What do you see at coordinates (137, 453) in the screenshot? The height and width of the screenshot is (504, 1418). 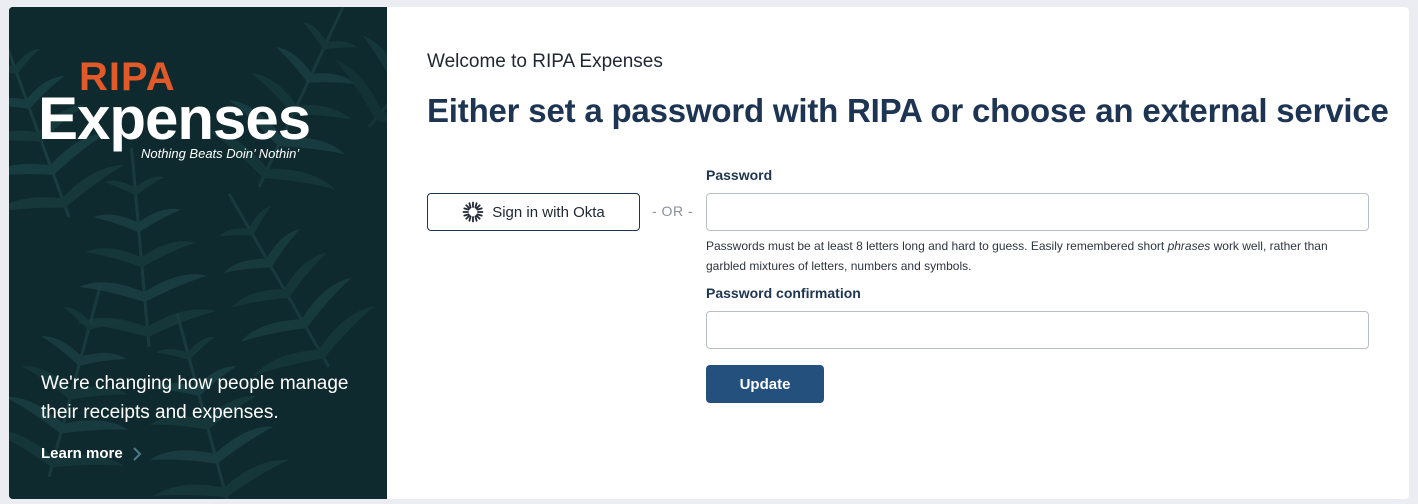 I see `chevron-right-icon` at bounding box center [137, 453].